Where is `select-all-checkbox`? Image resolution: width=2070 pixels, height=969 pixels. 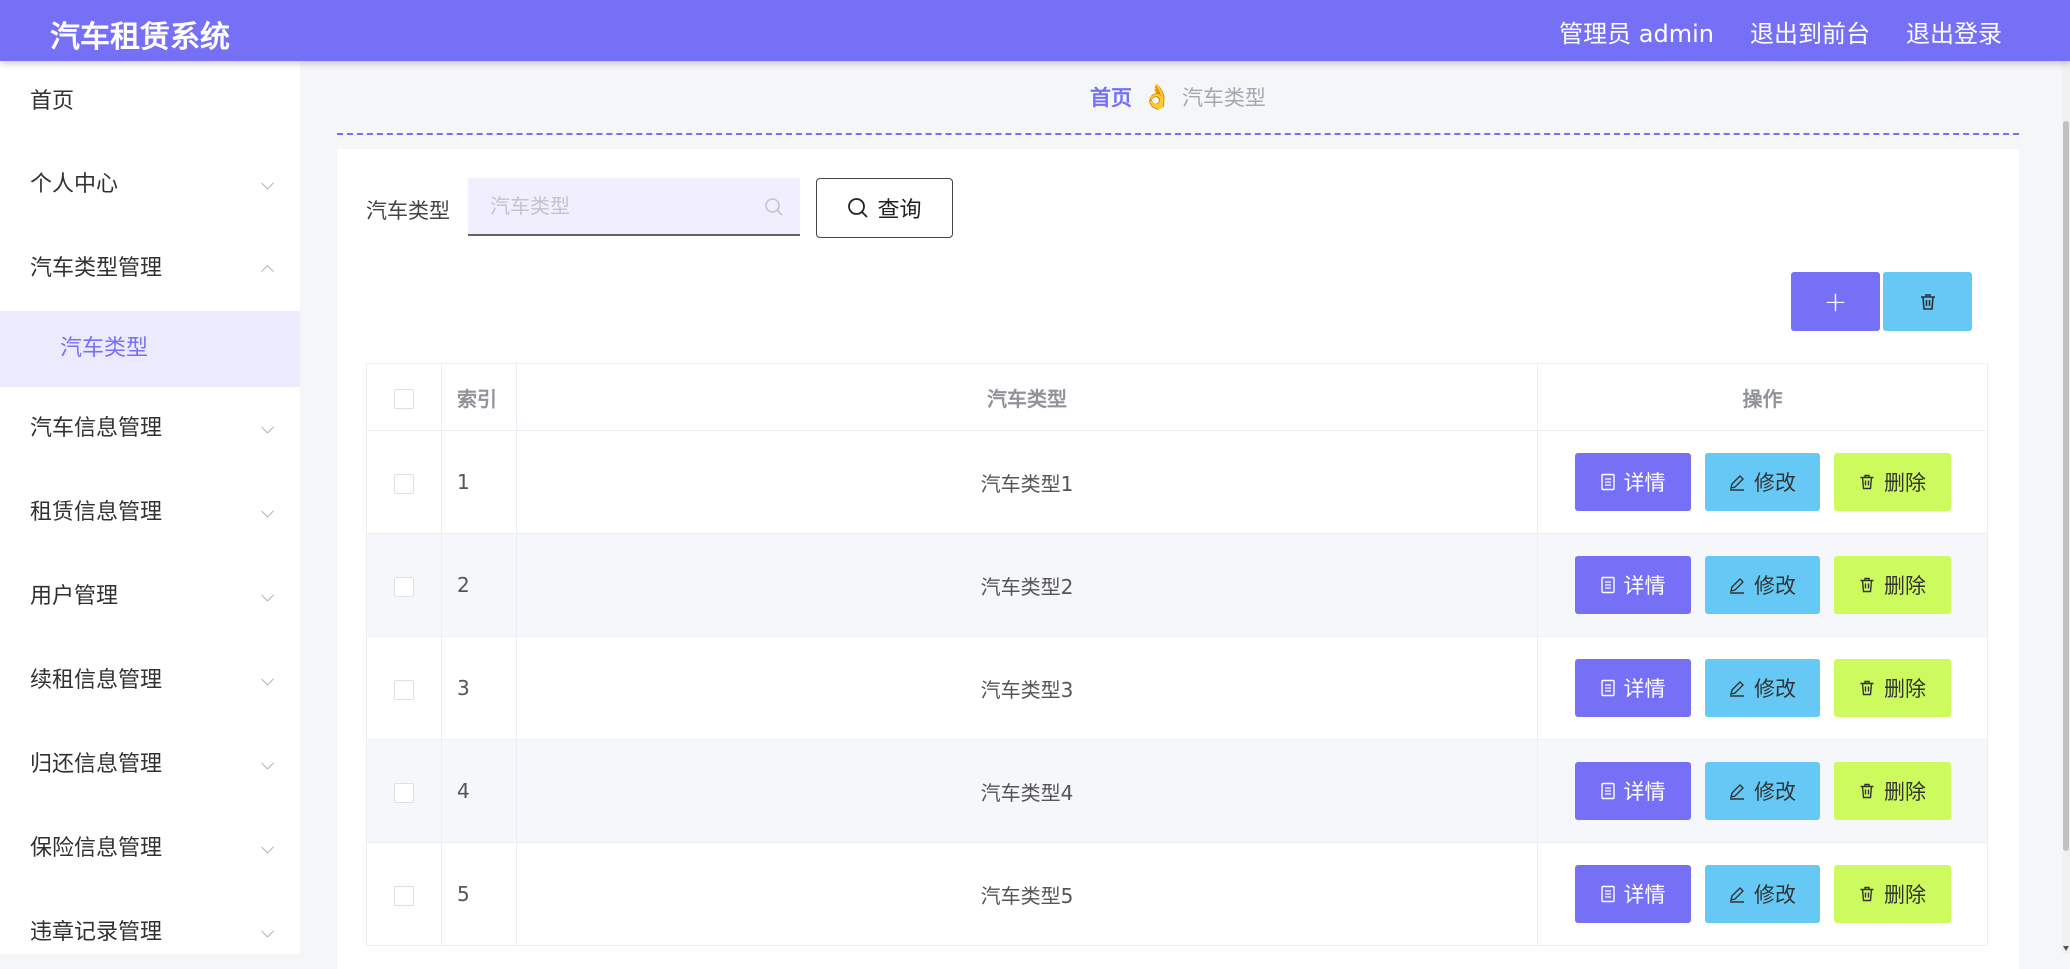 select-all-checkbox is located at coordinates (404, 398).